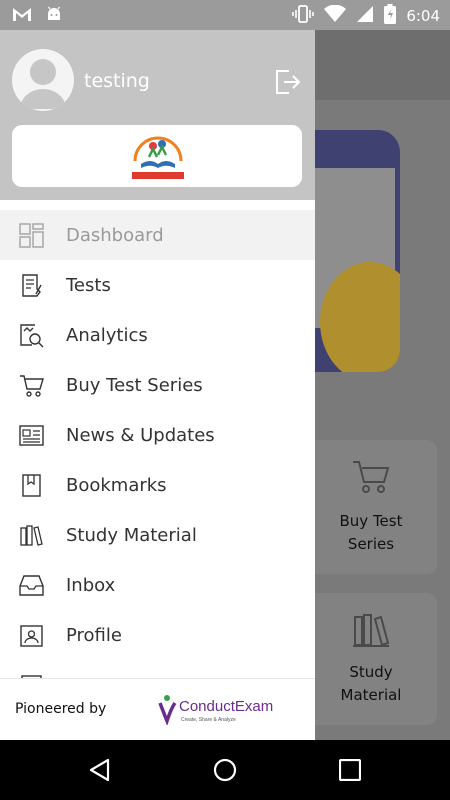 The width and height of the screenshot is (450, 800). Describe the element at coordinates (208, 720) in the screenshot. I see `brand-tagline: Create, Share & Analyze` at that location.